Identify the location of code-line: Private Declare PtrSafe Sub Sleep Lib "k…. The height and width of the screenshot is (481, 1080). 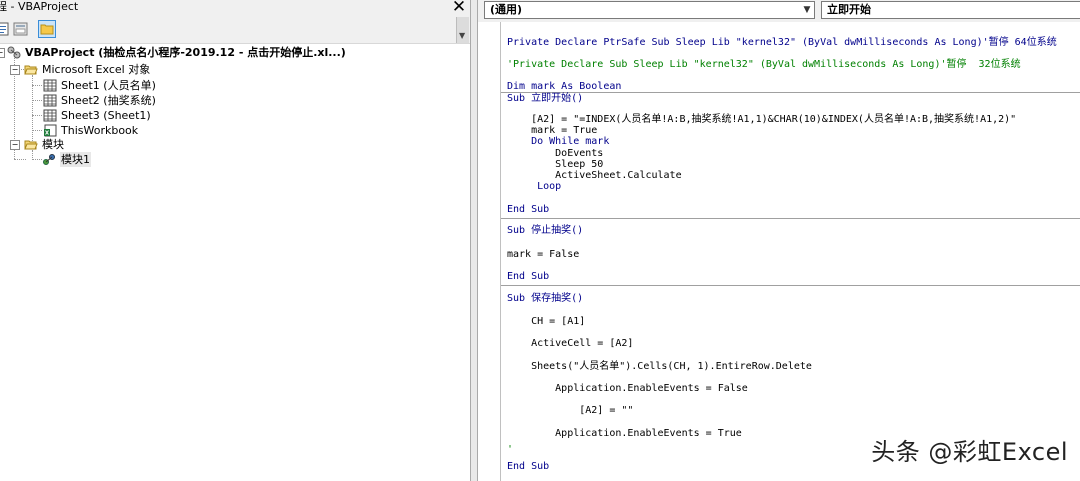
(782, 42).